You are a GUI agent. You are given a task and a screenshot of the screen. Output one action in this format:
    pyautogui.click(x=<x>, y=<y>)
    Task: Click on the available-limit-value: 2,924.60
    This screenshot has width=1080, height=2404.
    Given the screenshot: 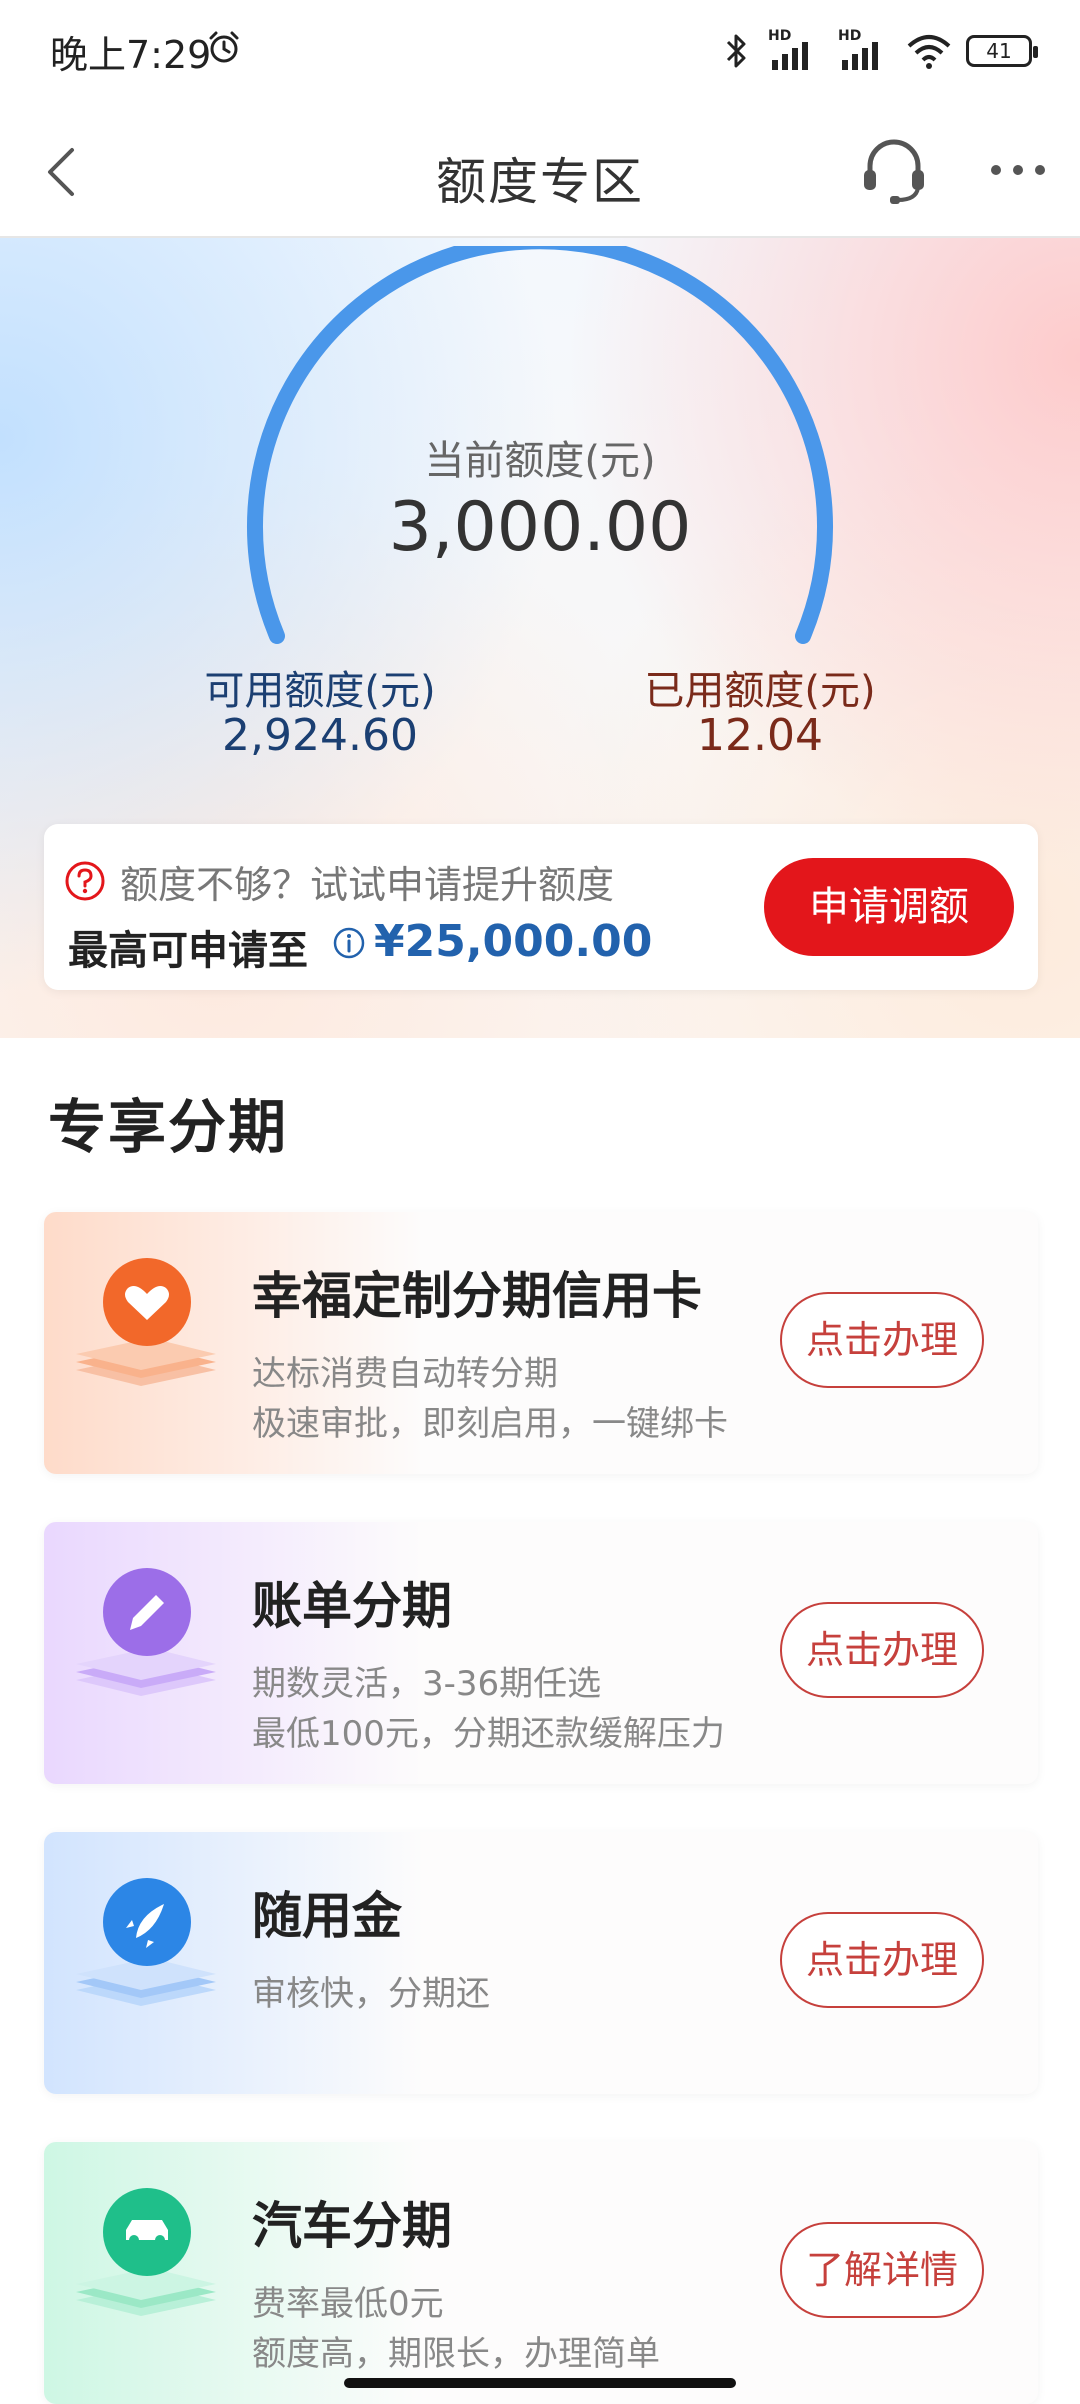 What is the action you would take?
    pyautogui.click(x=320, y=735)
    